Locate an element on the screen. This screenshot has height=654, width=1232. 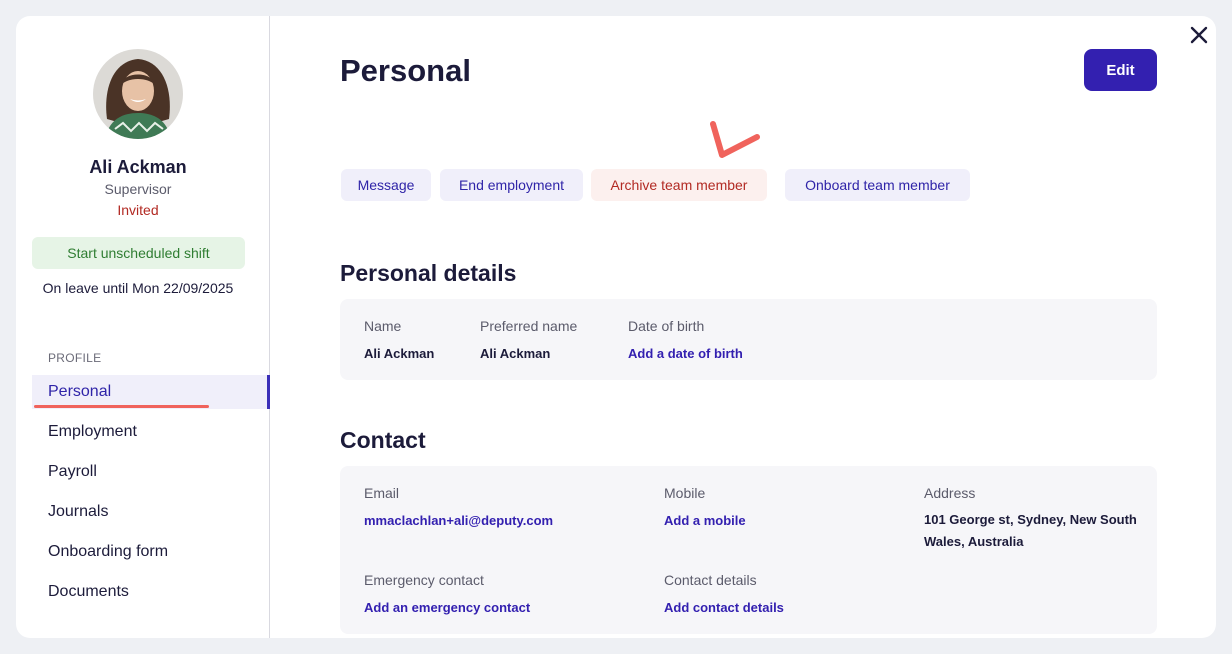
preferred-name-value: Ali Ackman is located at coordinates (515, 353).